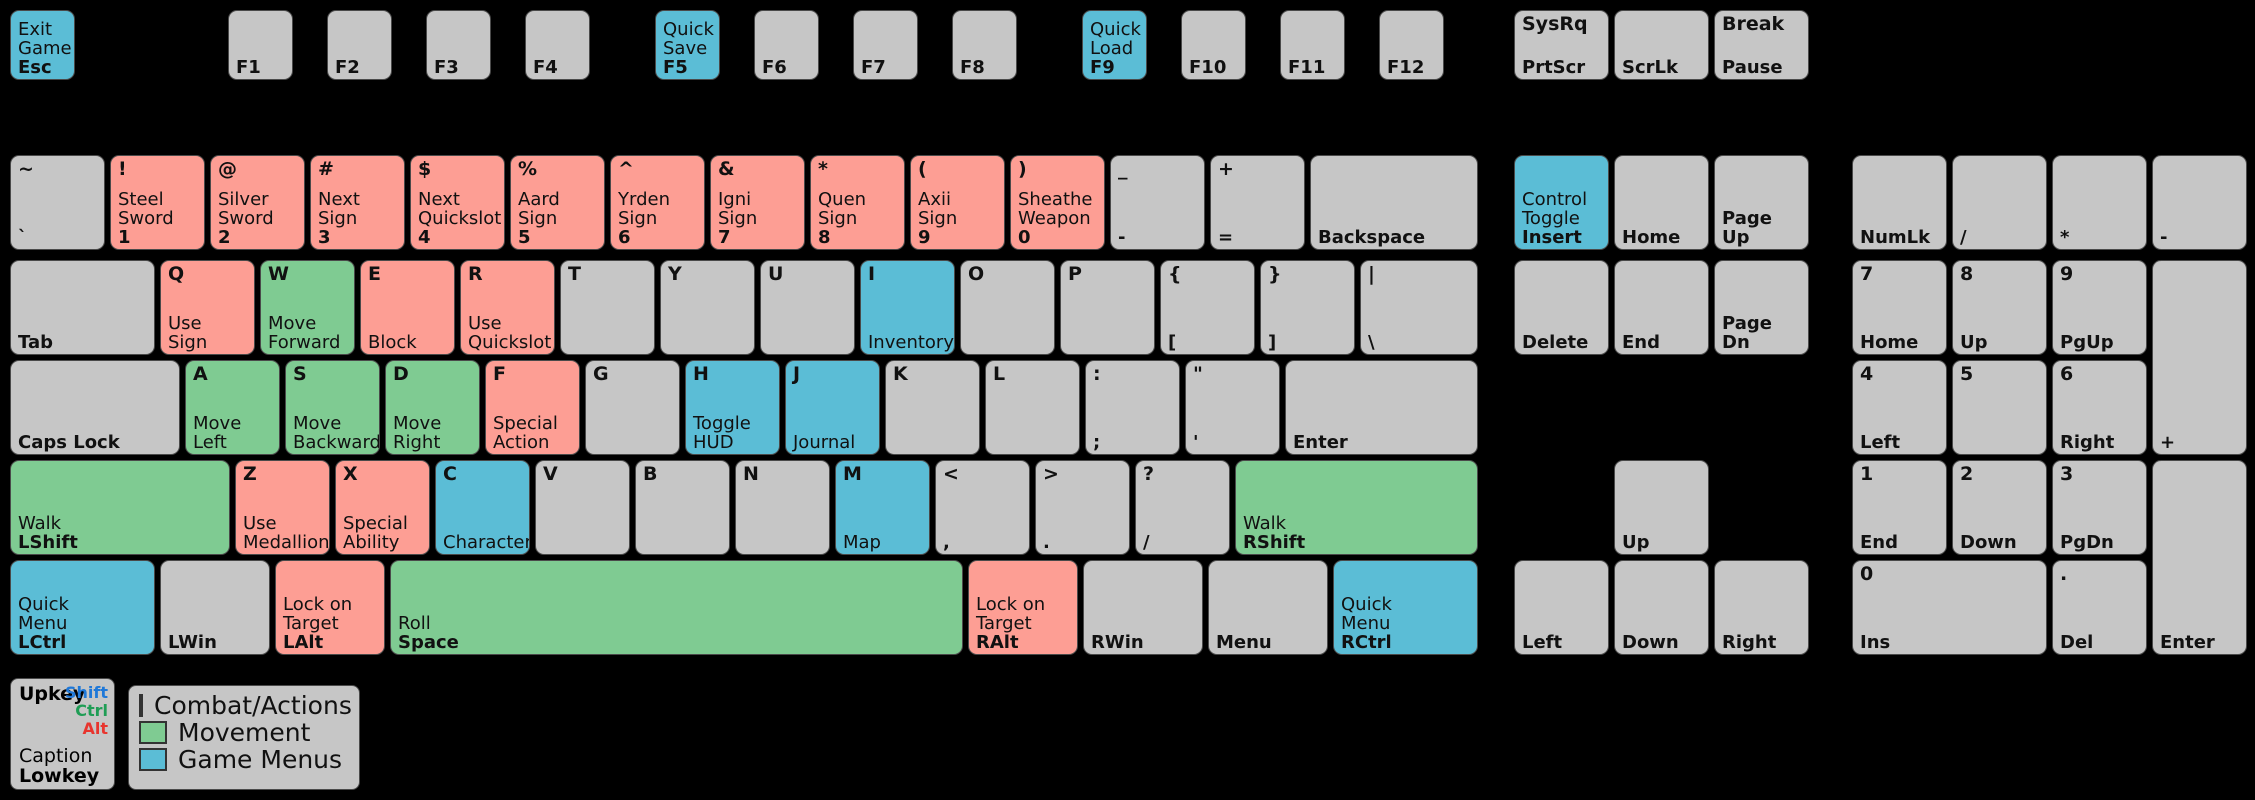  What do you see at coordinates (407, 307) in the screenshot?
I see `key-e: E Block` at bounding box center [407, 307].